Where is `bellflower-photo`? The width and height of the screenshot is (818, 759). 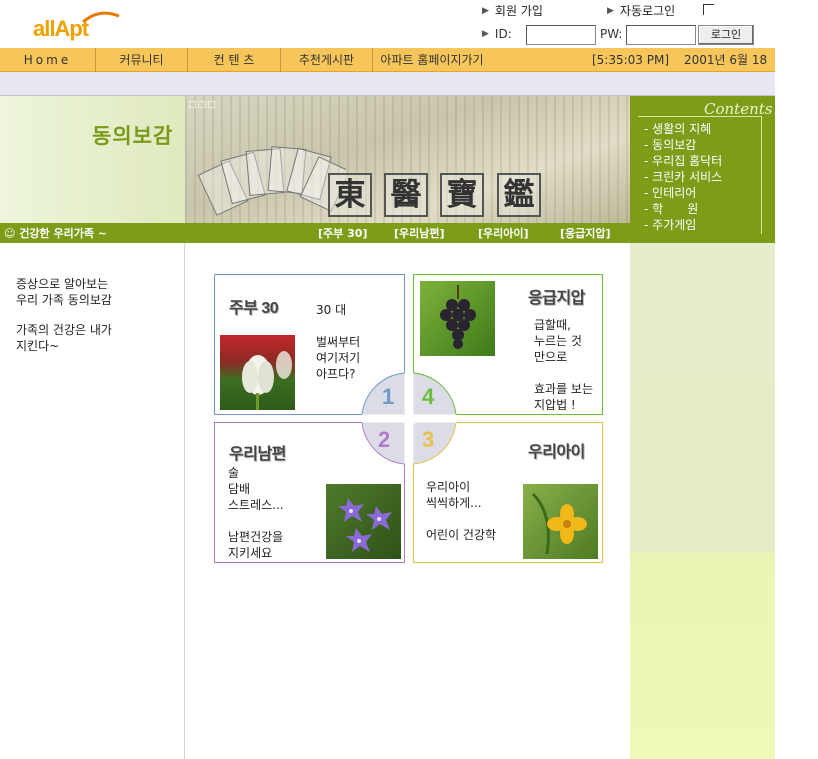
bellflower-photo is located at coordinates (363, 521).